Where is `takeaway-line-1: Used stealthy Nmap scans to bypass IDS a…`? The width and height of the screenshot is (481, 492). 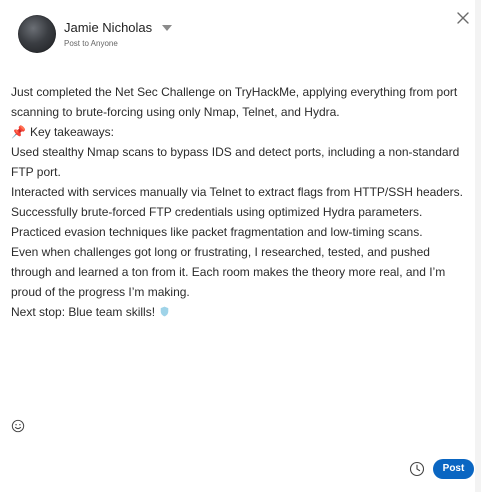
takeaway-line-1: Used stealthy Nmap scans to bypass IDS a… is located at coordinates (235, 162).